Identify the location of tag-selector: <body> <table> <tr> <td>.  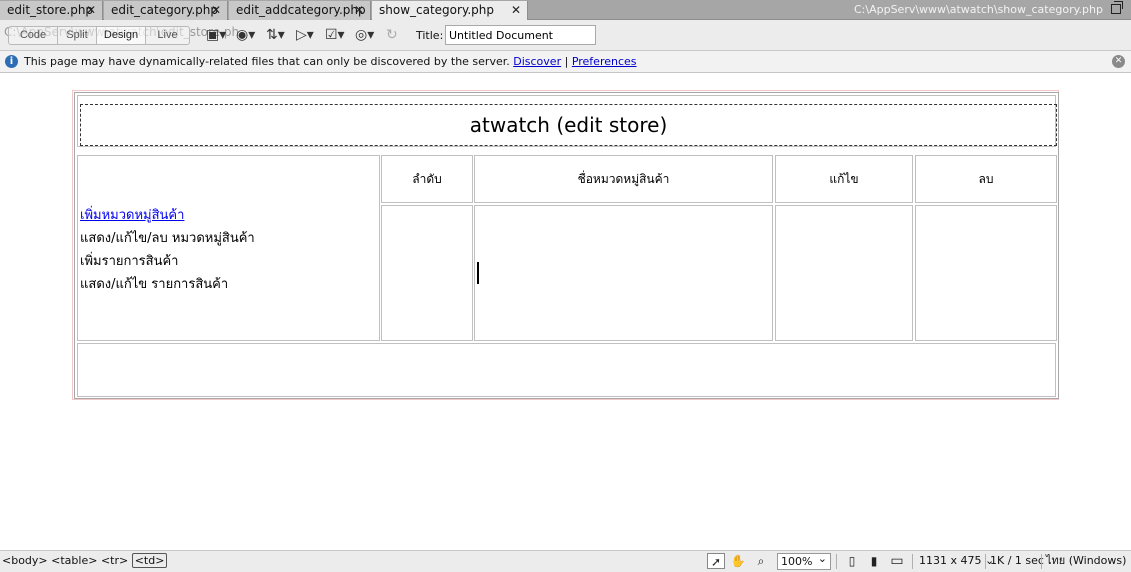
(85, 561).